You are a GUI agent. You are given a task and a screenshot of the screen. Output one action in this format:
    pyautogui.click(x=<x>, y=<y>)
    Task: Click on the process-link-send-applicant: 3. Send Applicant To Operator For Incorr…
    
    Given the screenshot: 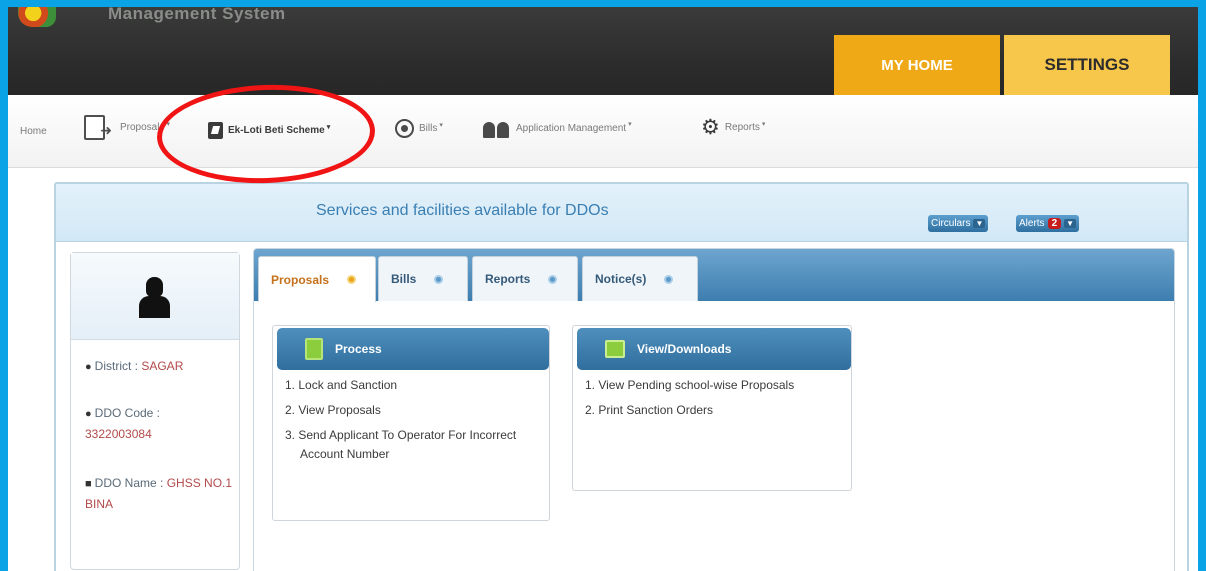 What is the action you would take?
    pyautogui.click(x=400, y=445)
    